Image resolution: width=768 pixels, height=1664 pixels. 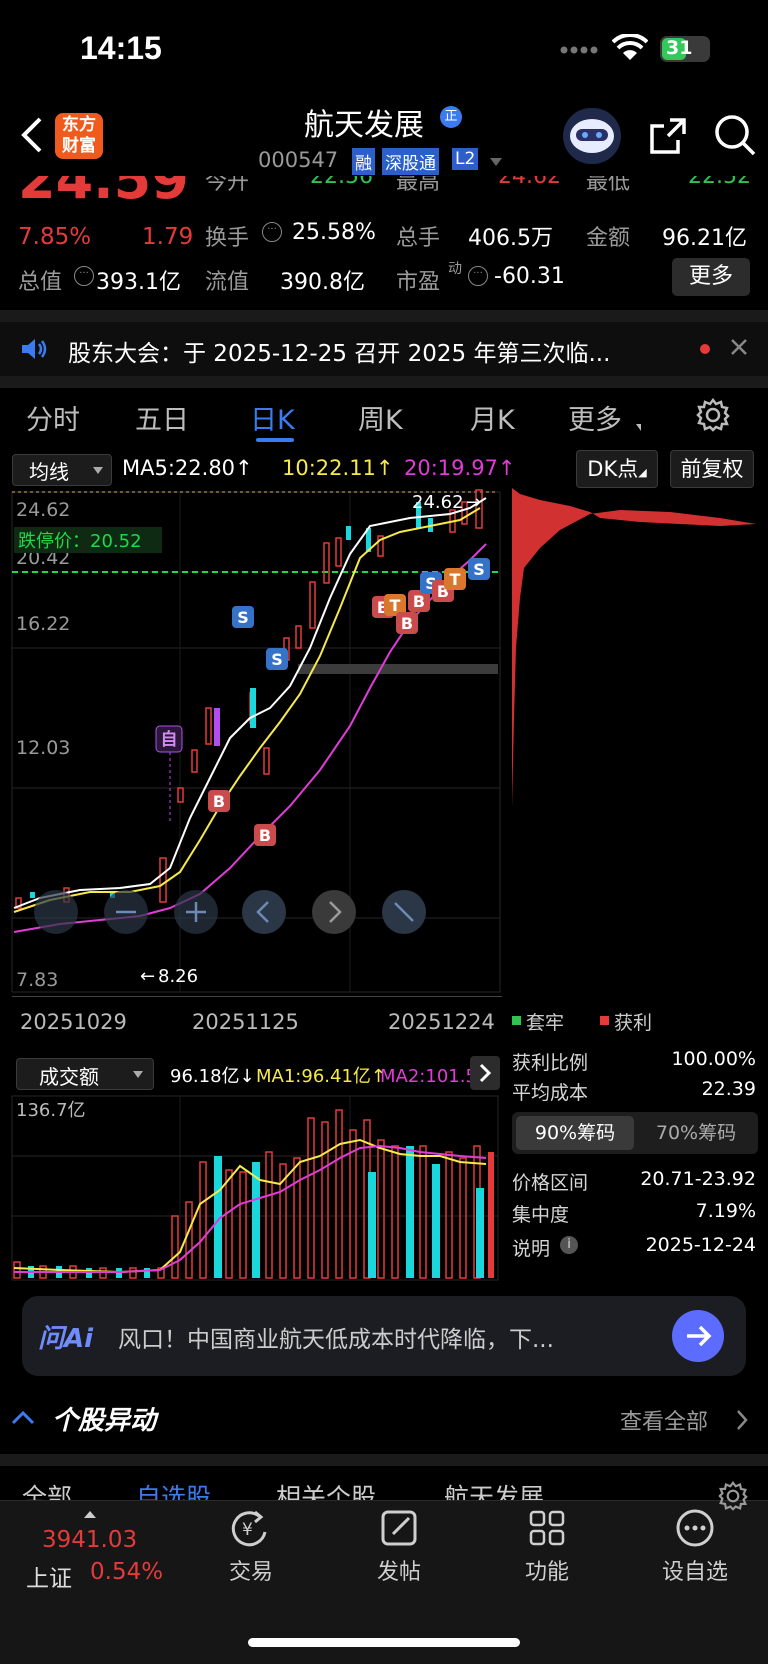 I want to click on trade-marker: T, so click(x=455, y=579).